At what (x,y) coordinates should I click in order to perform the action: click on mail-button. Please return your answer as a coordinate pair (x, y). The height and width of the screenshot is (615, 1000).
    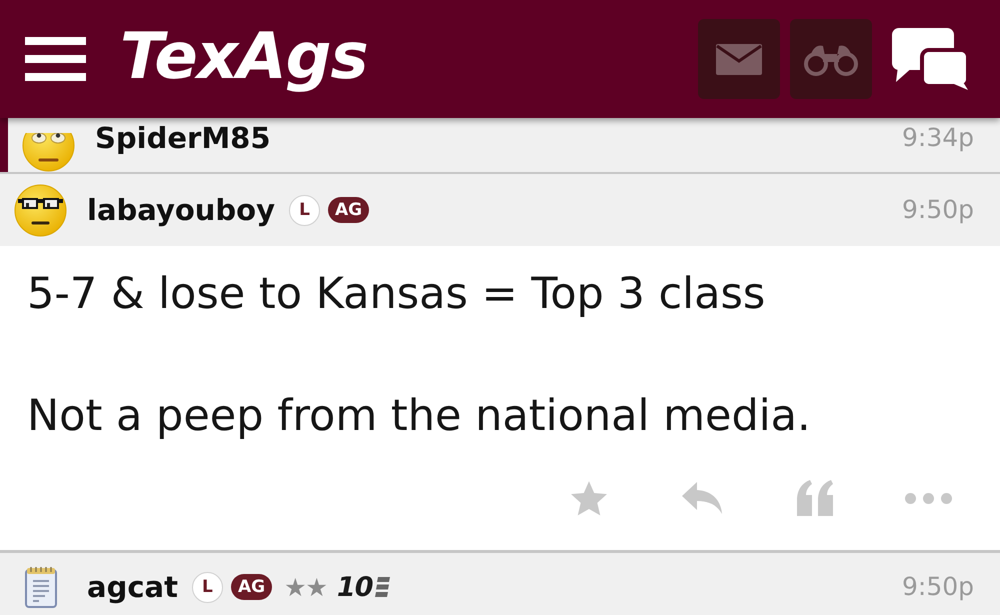
    Looking at the image, I should click on (739, 59).